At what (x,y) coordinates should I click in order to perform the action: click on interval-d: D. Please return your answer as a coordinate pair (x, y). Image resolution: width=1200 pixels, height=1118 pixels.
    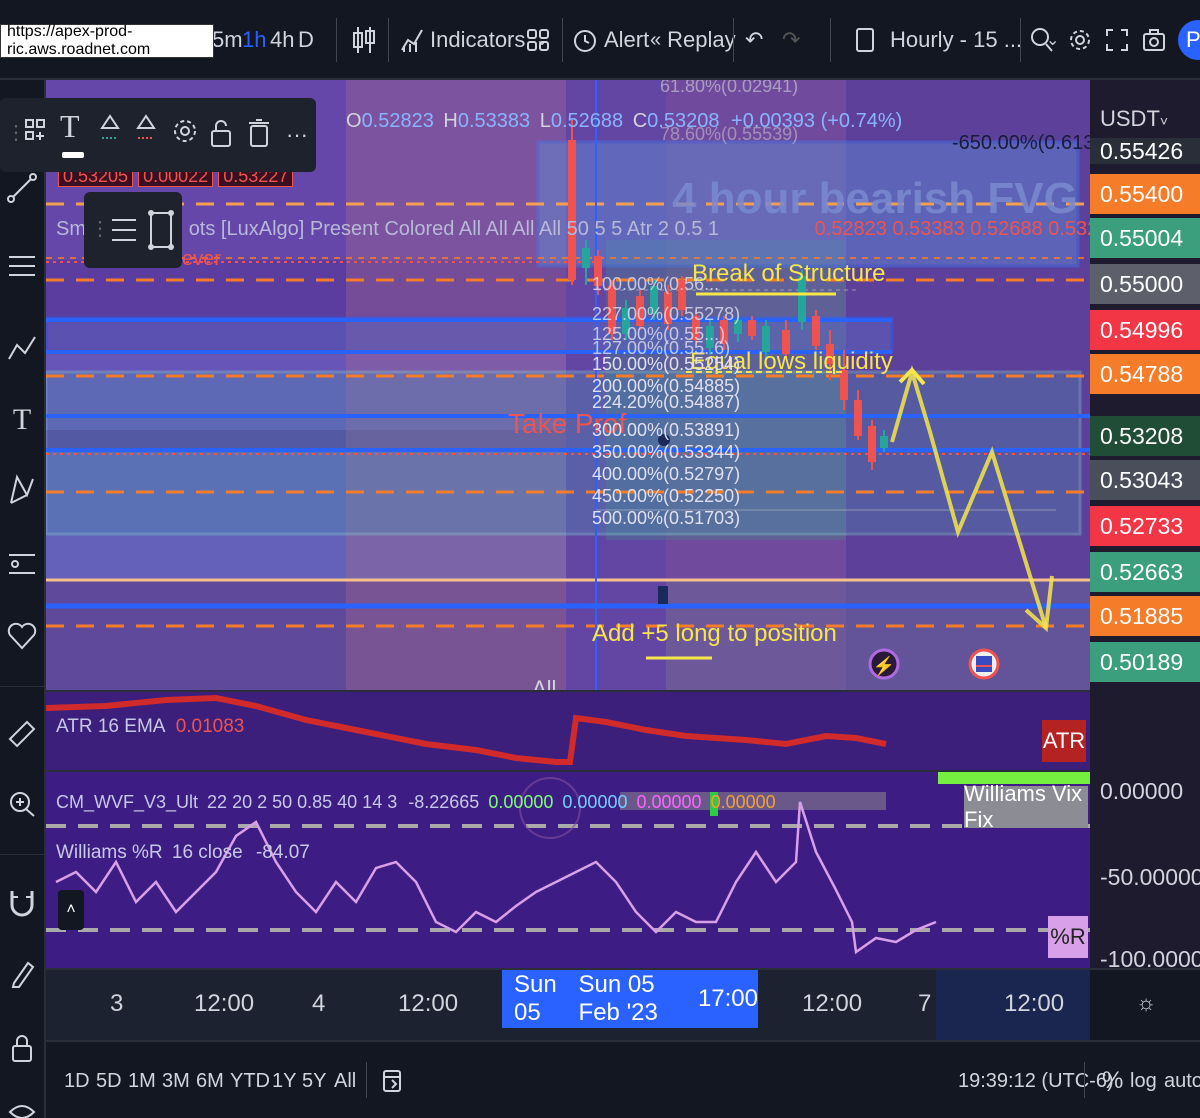
    Looking at the image, I should click on (306, 40).